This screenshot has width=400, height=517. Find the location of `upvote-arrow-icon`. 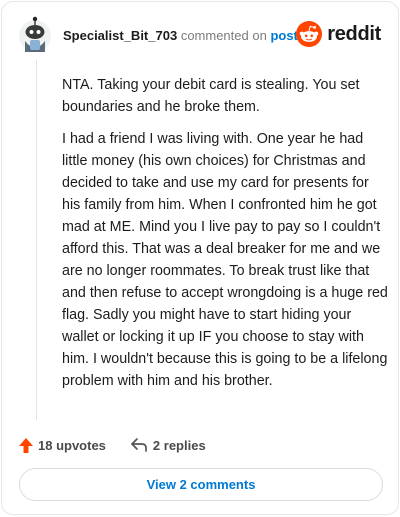

upvote-arrow-icon is located at coordinates (26, 445).